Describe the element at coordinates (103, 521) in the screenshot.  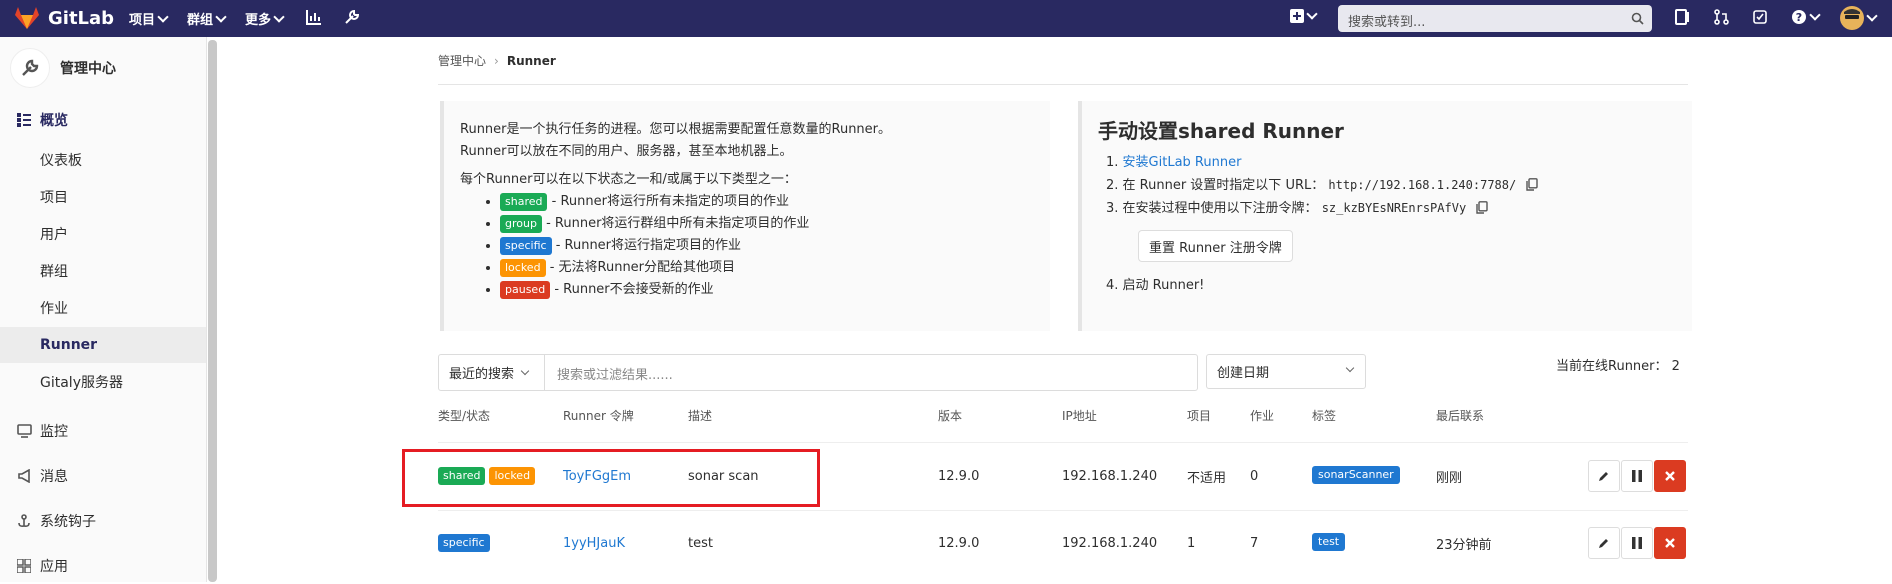
I see `sidebar-item-system-hooks: 系统钩子` at that location.